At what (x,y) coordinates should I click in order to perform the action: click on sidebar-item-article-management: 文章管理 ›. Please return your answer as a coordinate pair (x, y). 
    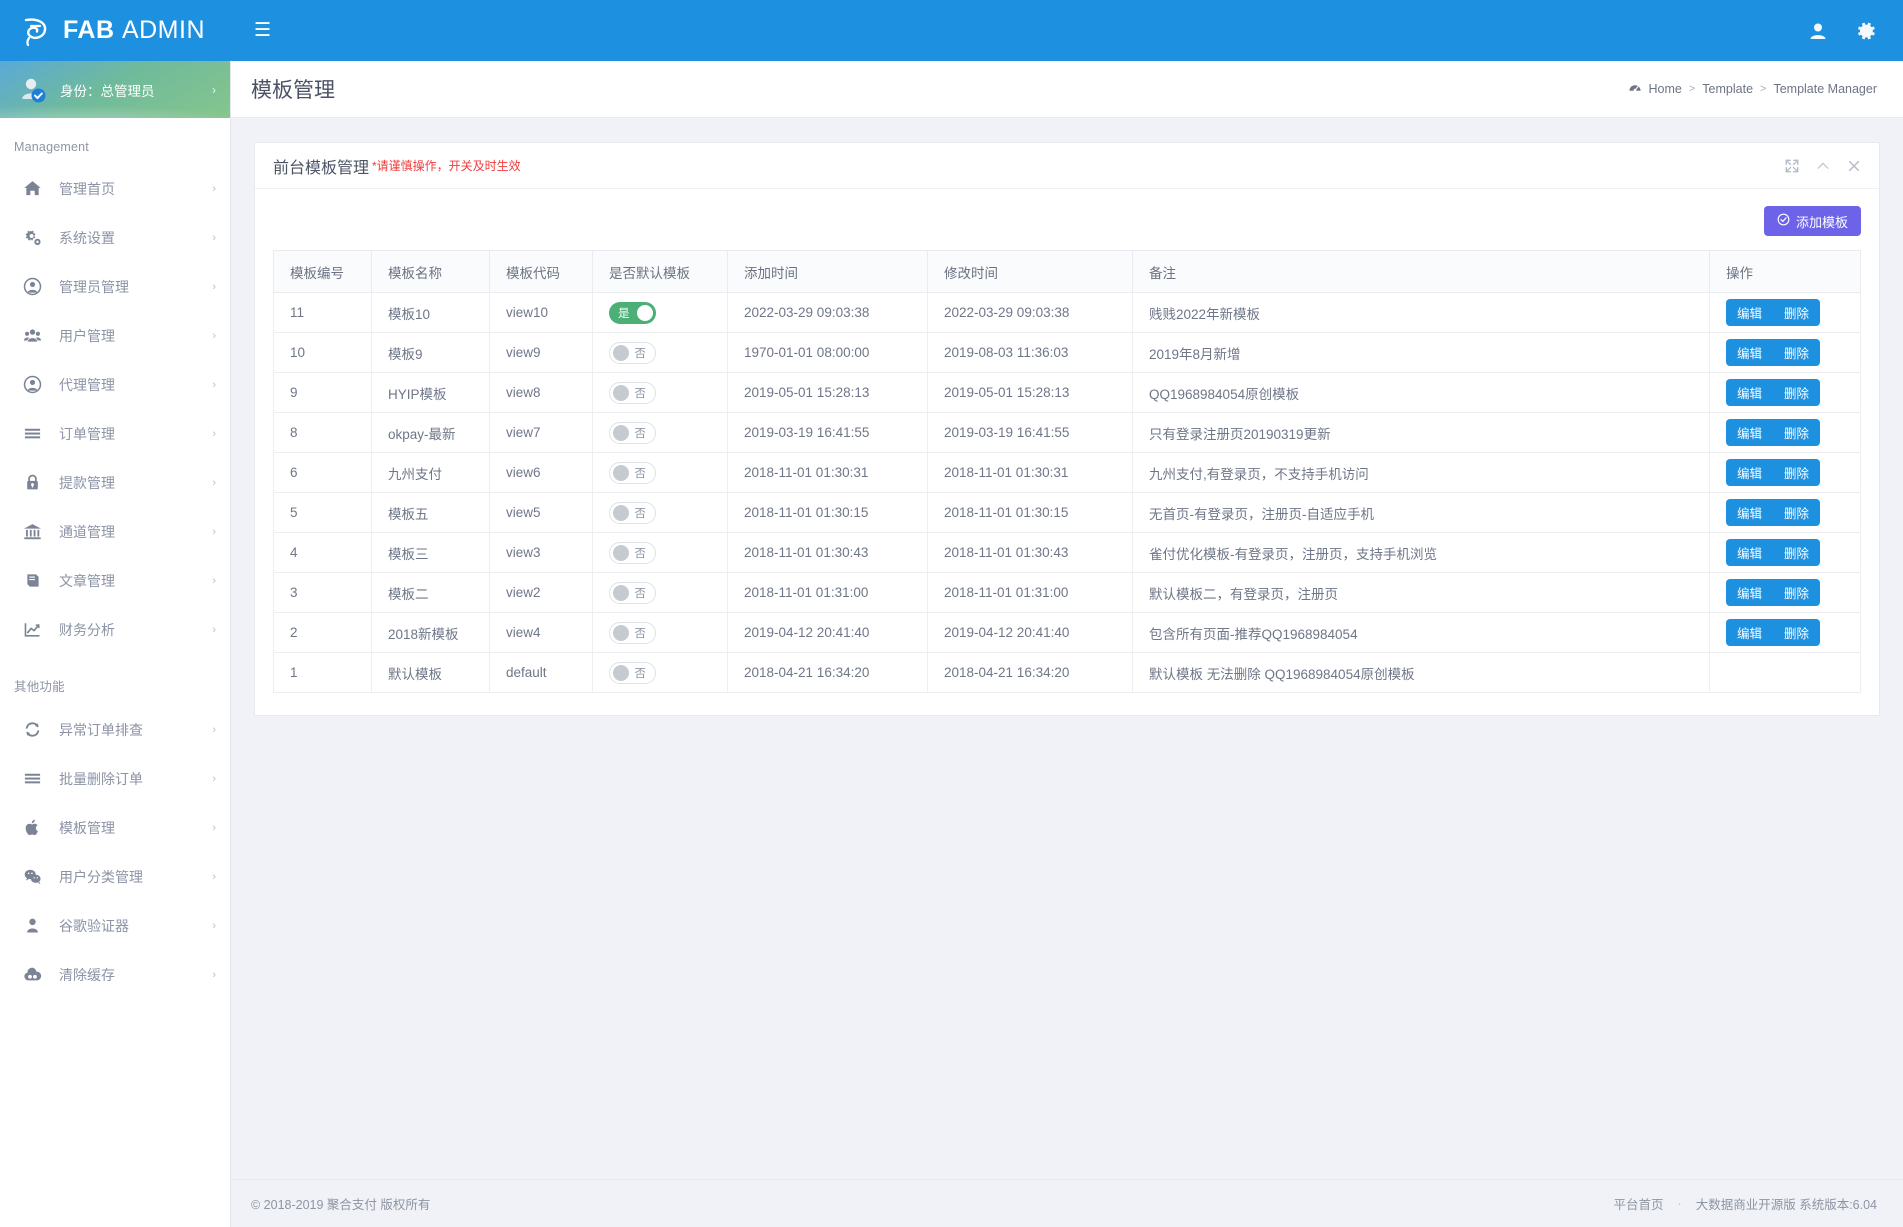
    Looking at the image, I should click on (115, 580).